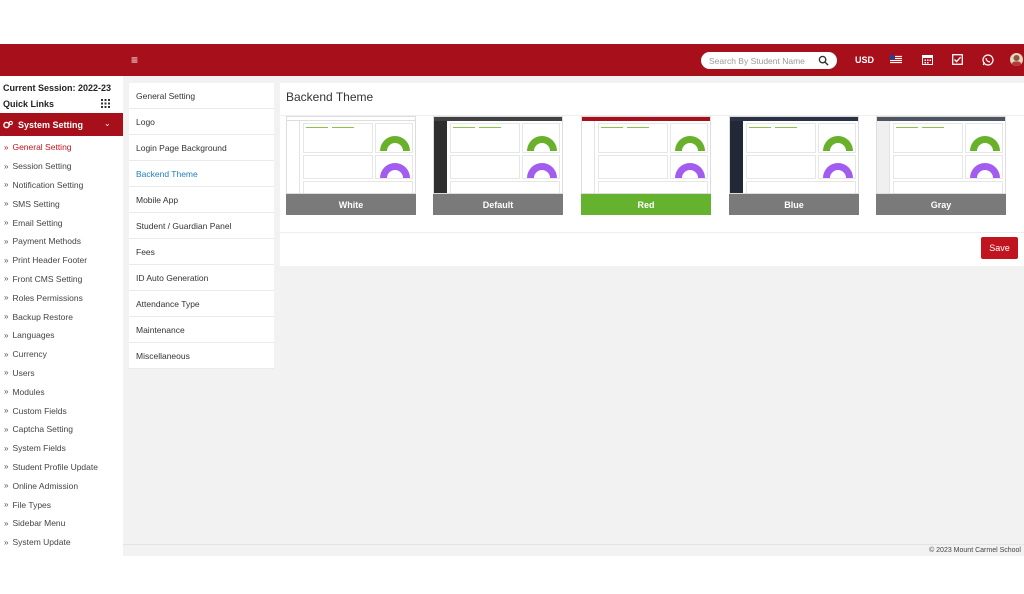 The image size is (1024, 594). What do you see at coordinates (61, 166) in the screenshot?
I see `sidebar-item-session-setting: » Session Setting` at bounding box center [61, 166].